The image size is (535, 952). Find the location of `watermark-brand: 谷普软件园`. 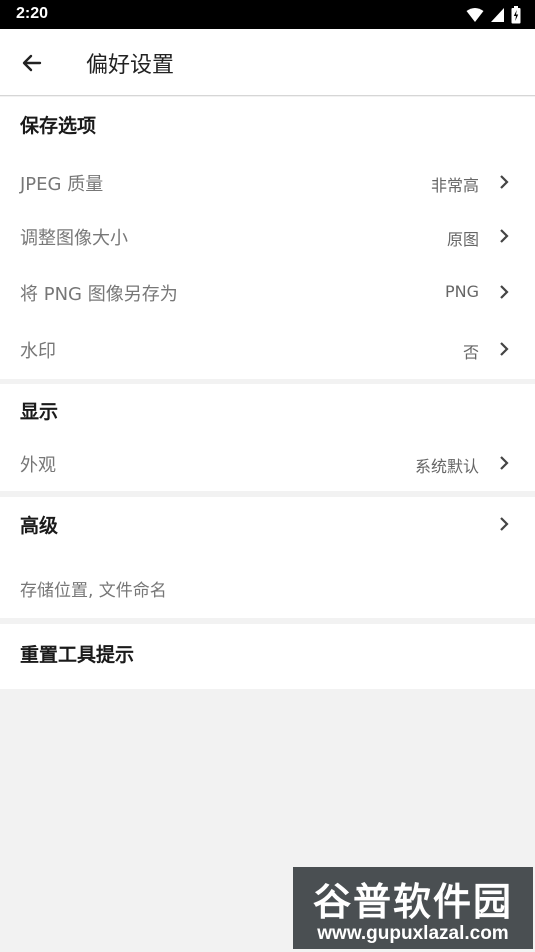

watermark-brand: 谷普软件园 is located at coordinates (412, 902).